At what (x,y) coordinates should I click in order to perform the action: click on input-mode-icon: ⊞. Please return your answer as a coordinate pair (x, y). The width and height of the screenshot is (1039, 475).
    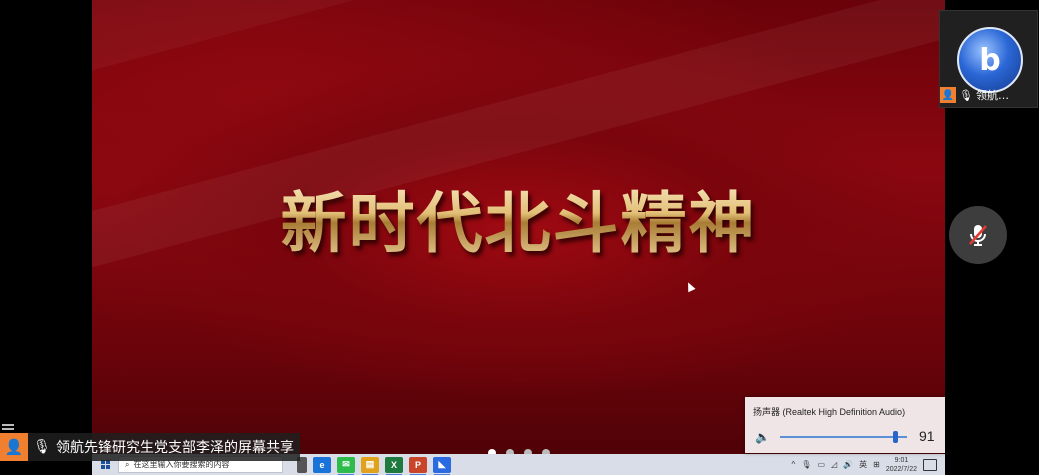
    Looking at the image, I should click on (876, 464).